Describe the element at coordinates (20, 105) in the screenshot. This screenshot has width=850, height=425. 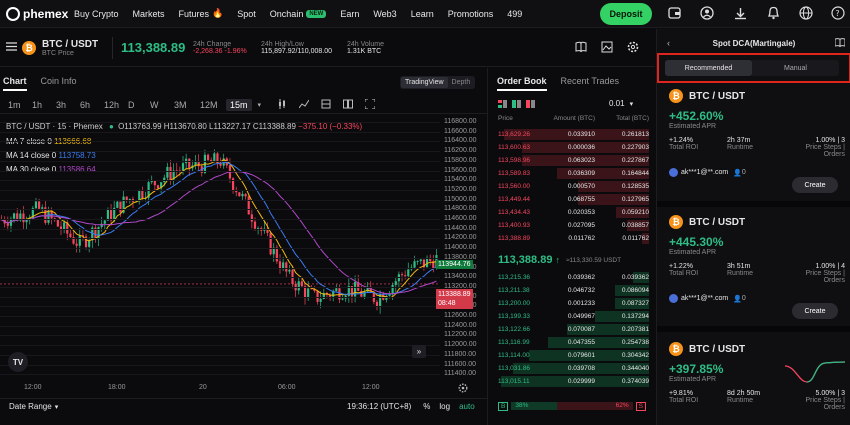
I see `interval-1m: 1m` at that location.